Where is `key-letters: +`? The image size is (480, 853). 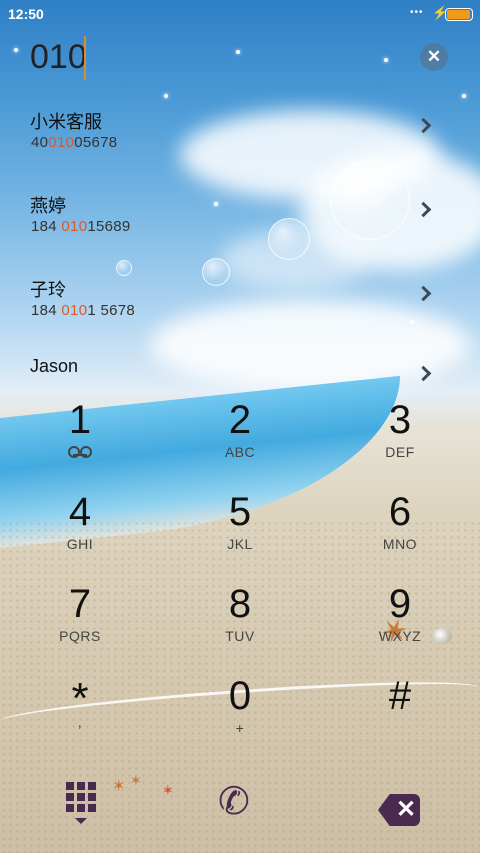
key-letters: + is located at coordinates (240, 728).